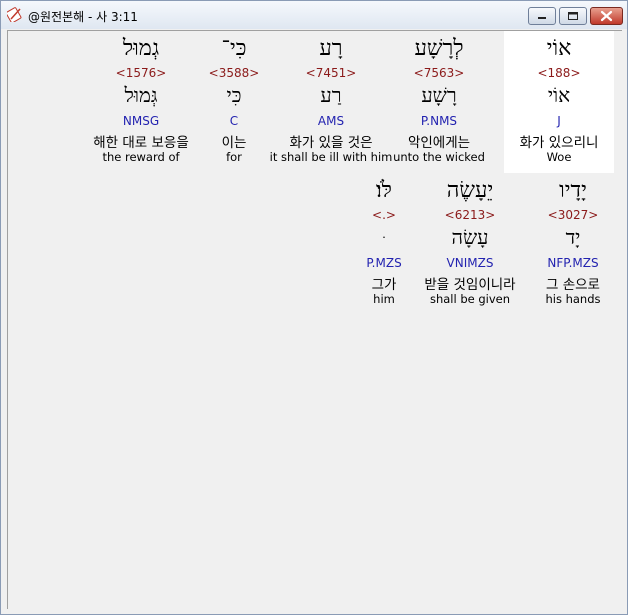 The height and width of the screenshot is (615, 628). What do you see at coordinates (331, 95) in the screenshot?
I see `hebrew-root: רַע` at bounding box center [331, 95].